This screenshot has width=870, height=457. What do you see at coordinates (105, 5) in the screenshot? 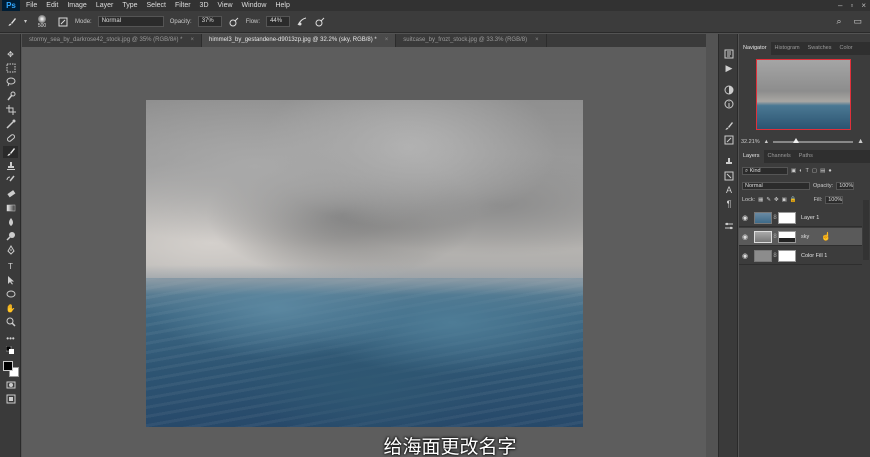
I see `menu-layer: Layer` at bounding box center [105, 5].